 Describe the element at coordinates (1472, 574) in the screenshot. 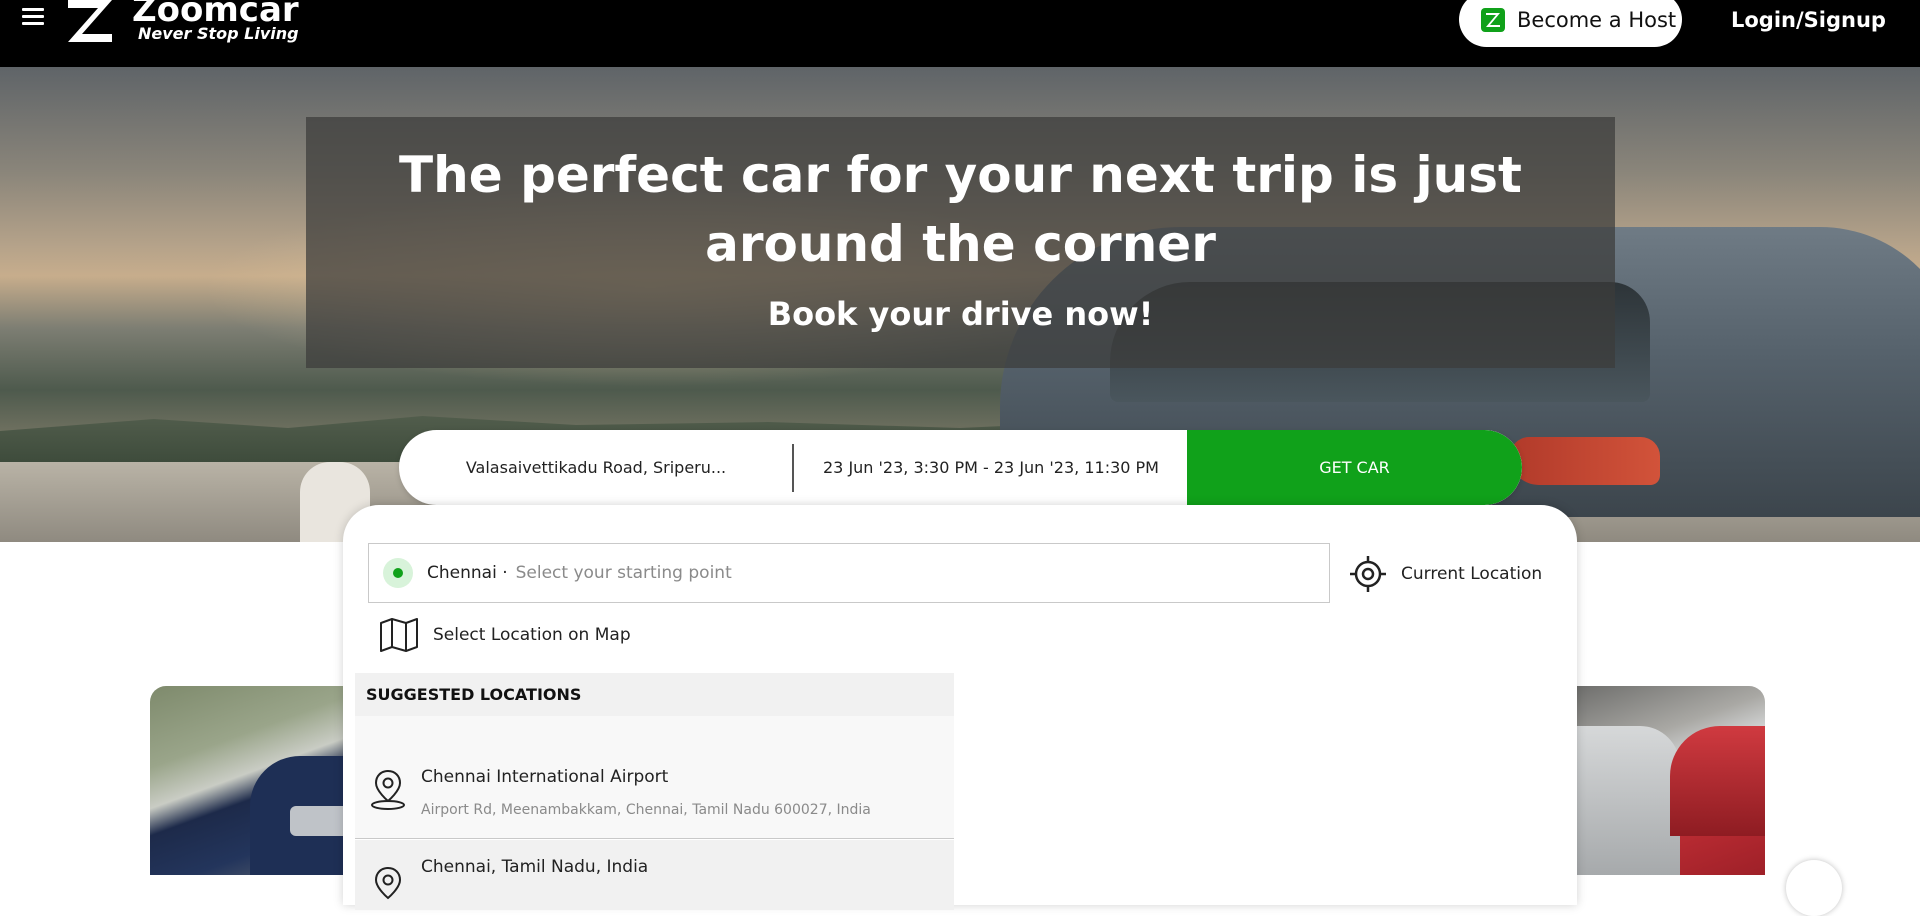

I see `current-location-label: Current Location` at that location.